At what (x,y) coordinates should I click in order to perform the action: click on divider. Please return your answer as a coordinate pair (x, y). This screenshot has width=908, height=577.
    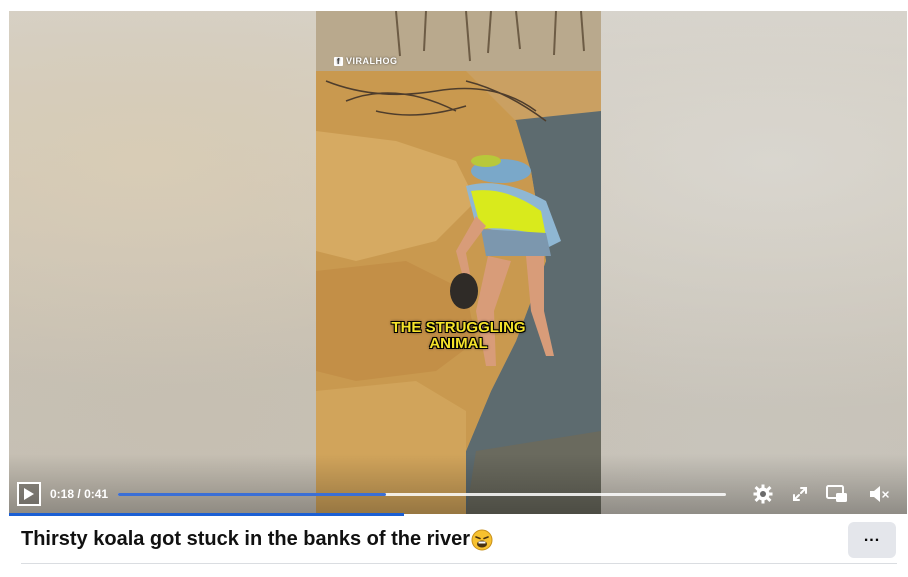
    Looking at the image, I should click on (459, 563).